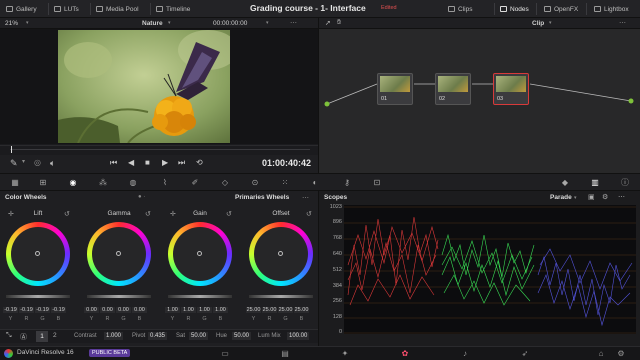  Describe the element at coordinates (172, 310) in the screenshot. I see `gain-y: 1.00` at that location.